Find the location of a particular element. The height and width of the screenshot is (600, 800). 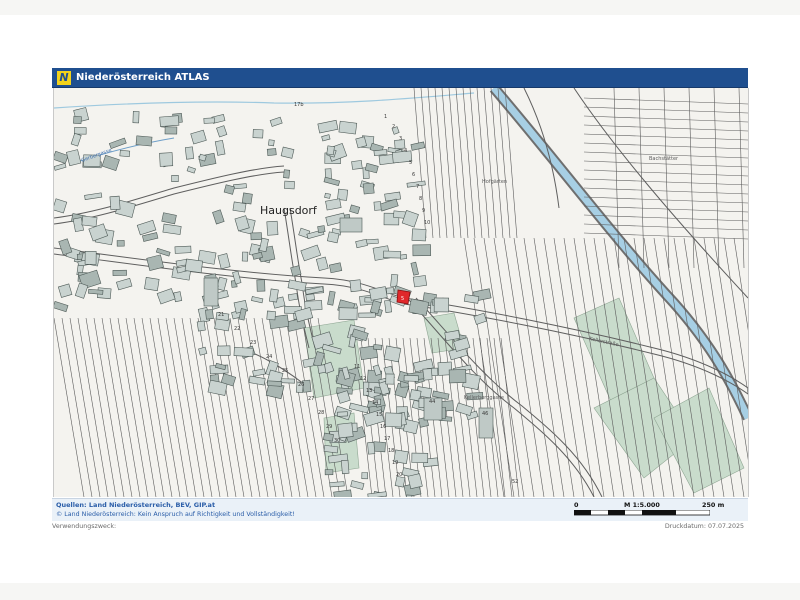

lot-number: 6 is located at coordinates (413, 175).